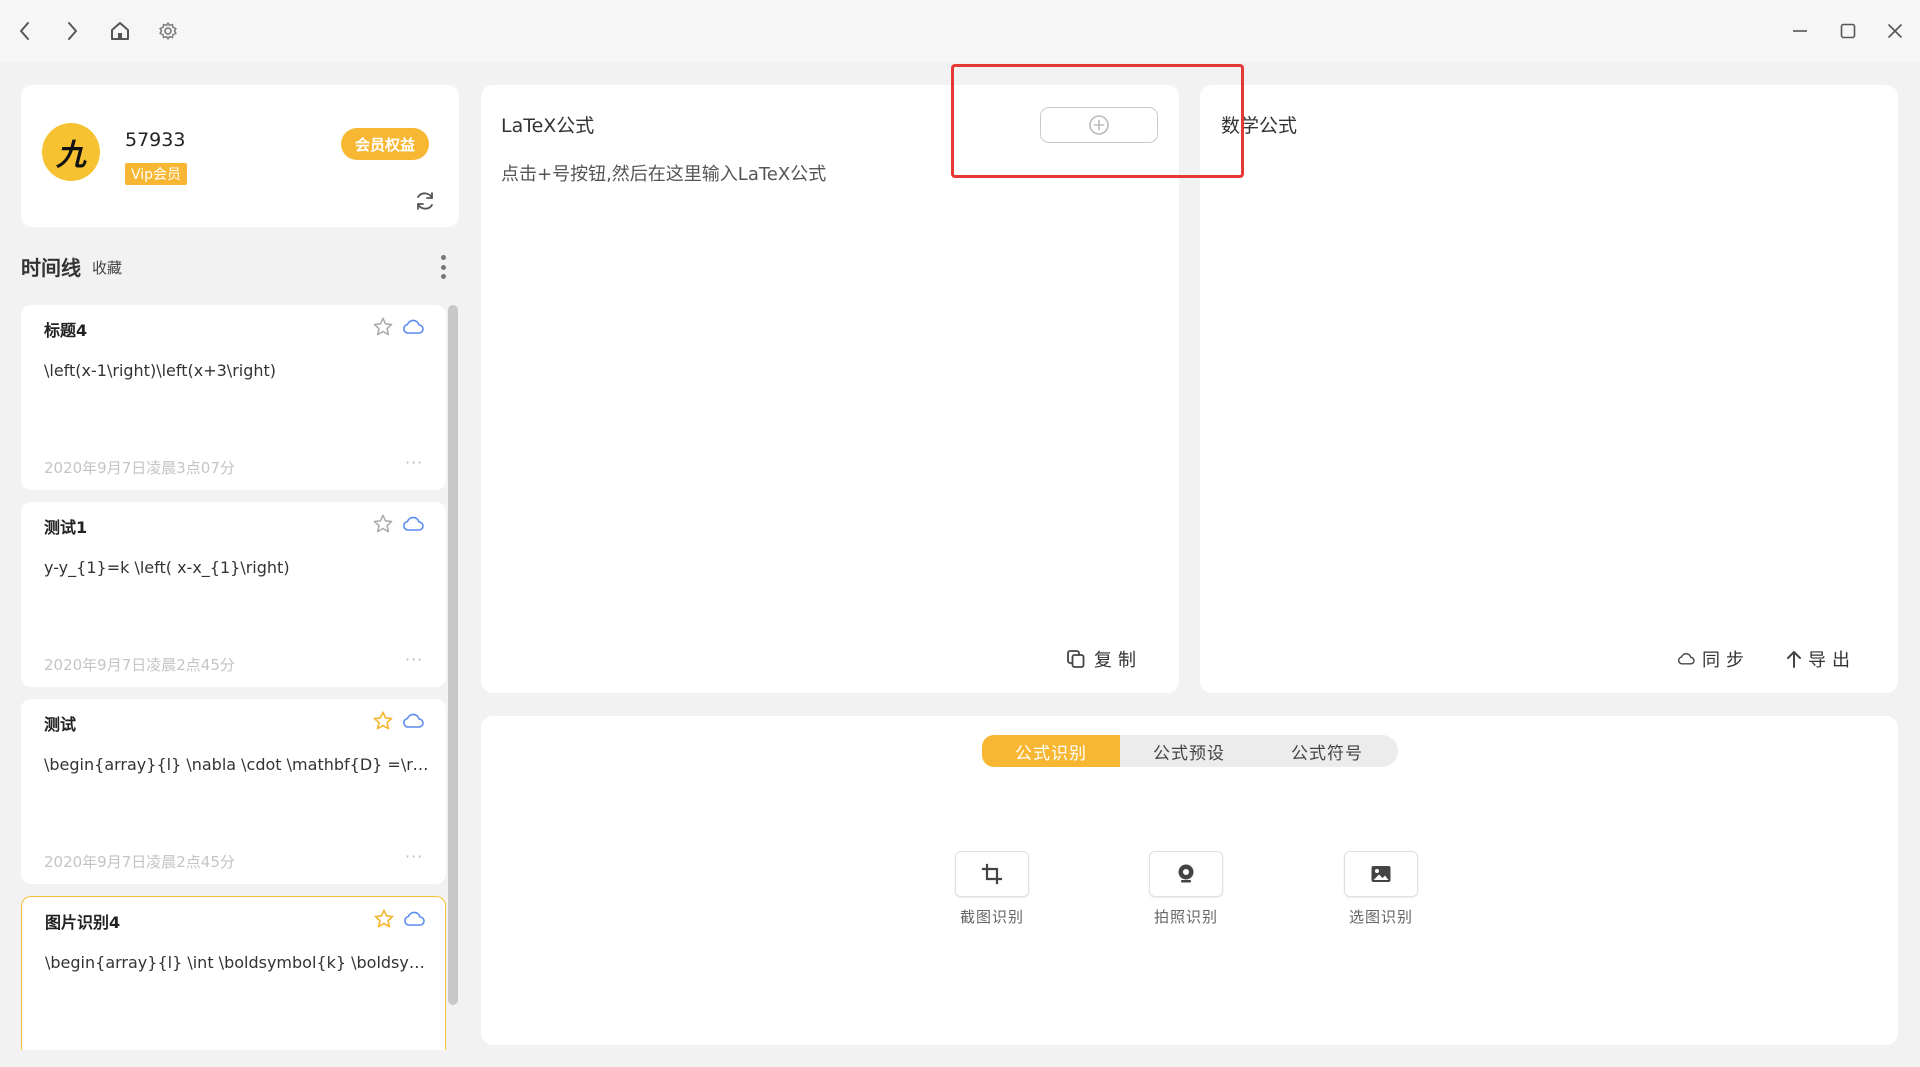 This screenshot has width=1920, height=1067. Describe the element at coordinates (1895, 31) in the screenshot. I see `close-icon` at that location.